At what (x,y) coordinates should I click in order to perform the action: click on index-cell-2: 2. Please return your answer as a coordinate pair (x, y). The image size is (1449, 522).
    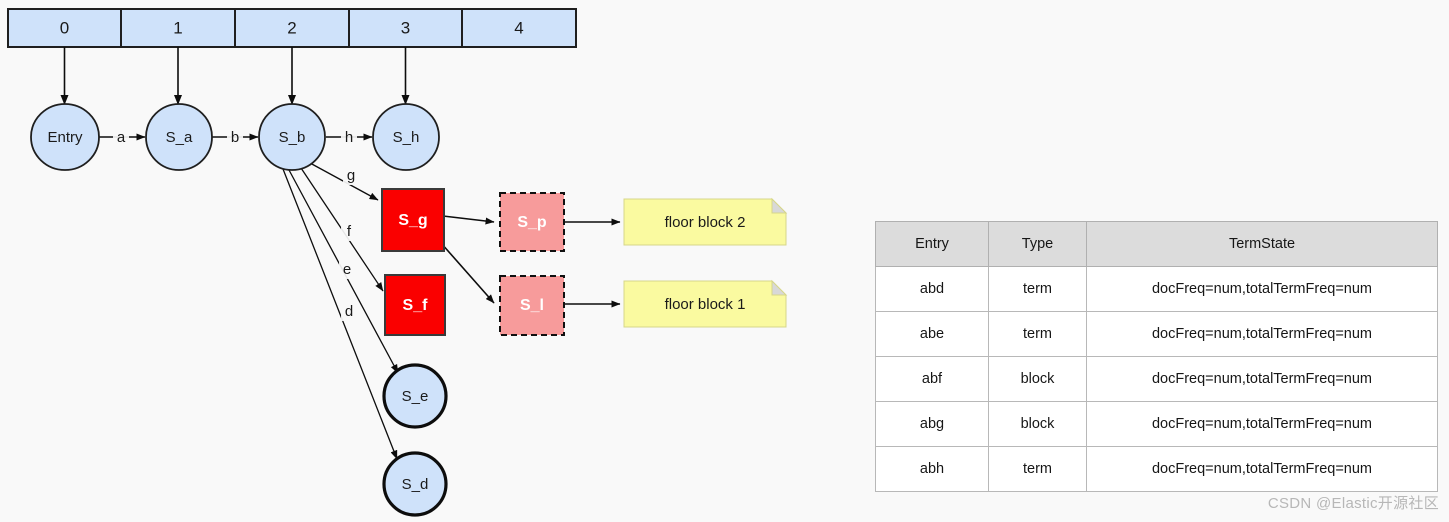
    Looking at the image, I should click on (292, 28).